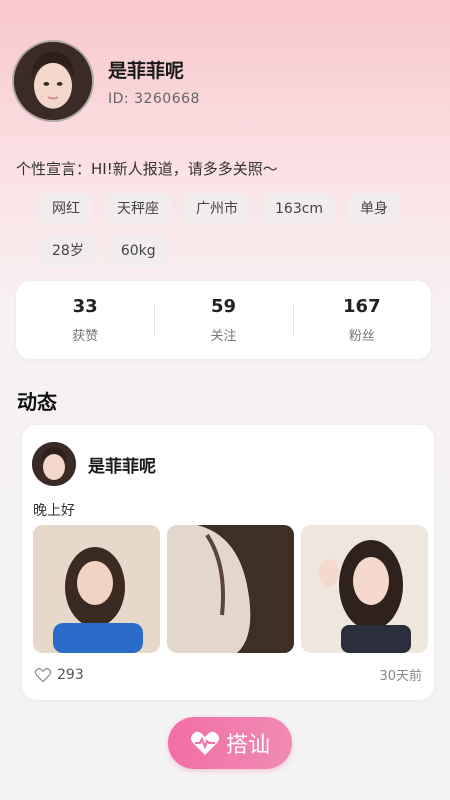 The width and height of the screenshot is (450, 800). What do you see at coordinates (66, 209) in the screenshot?
I see `tag-item: 网红` at bounding box center [66, 209].